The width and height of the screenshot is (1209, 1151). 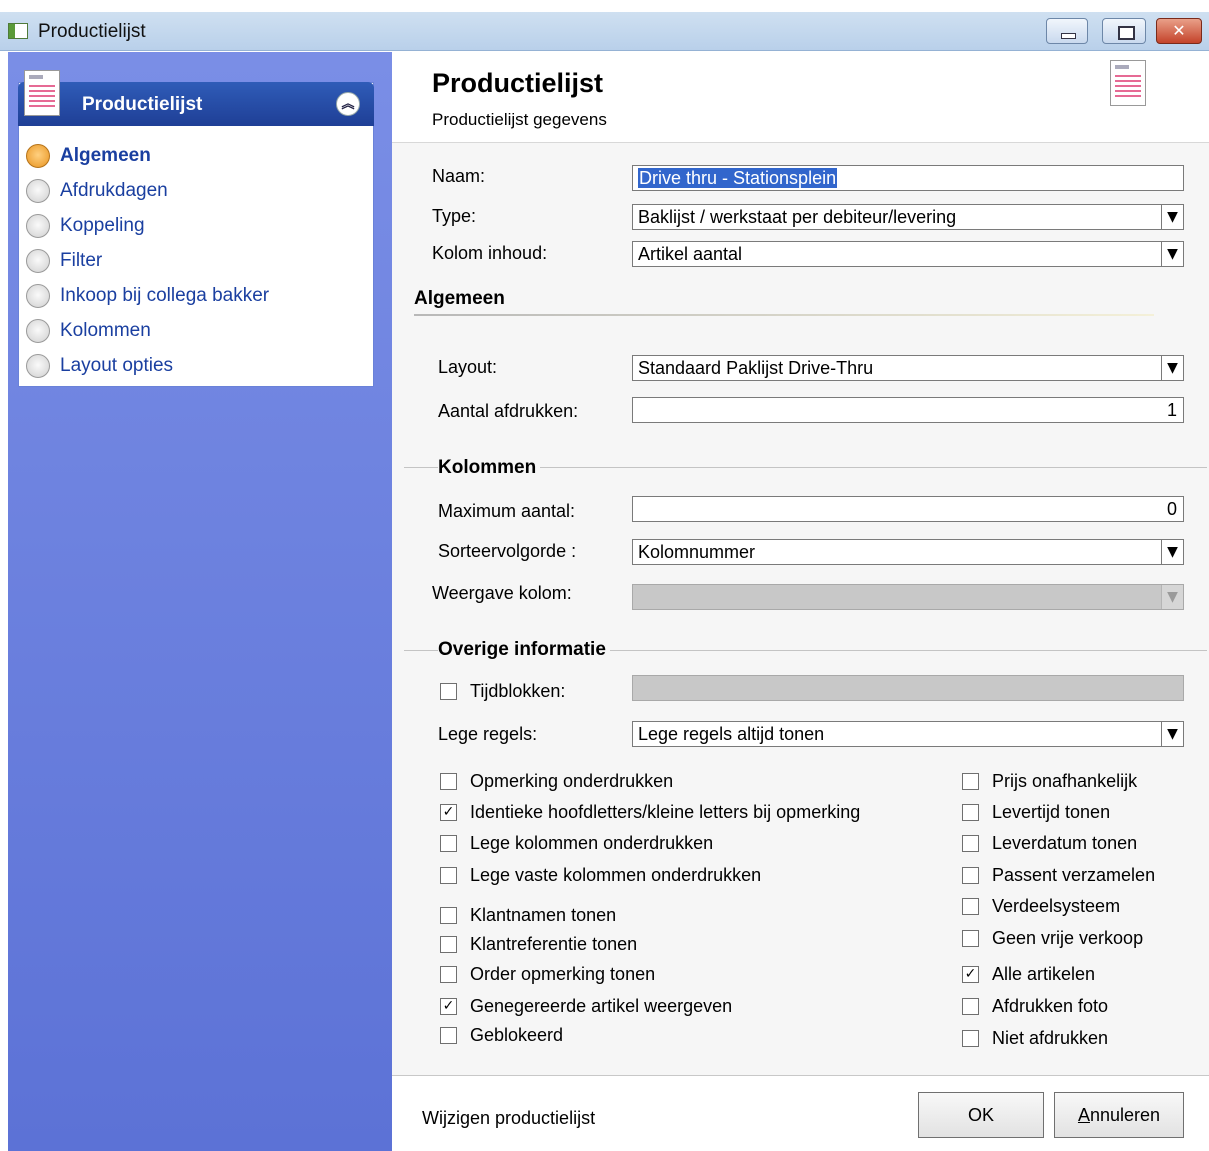 What do you see at coordinates (1036, 812) in the screenshot?
I see `checkbox-levertijd-tonen: Levertijd tonen` at bounding box center [1036, 812].